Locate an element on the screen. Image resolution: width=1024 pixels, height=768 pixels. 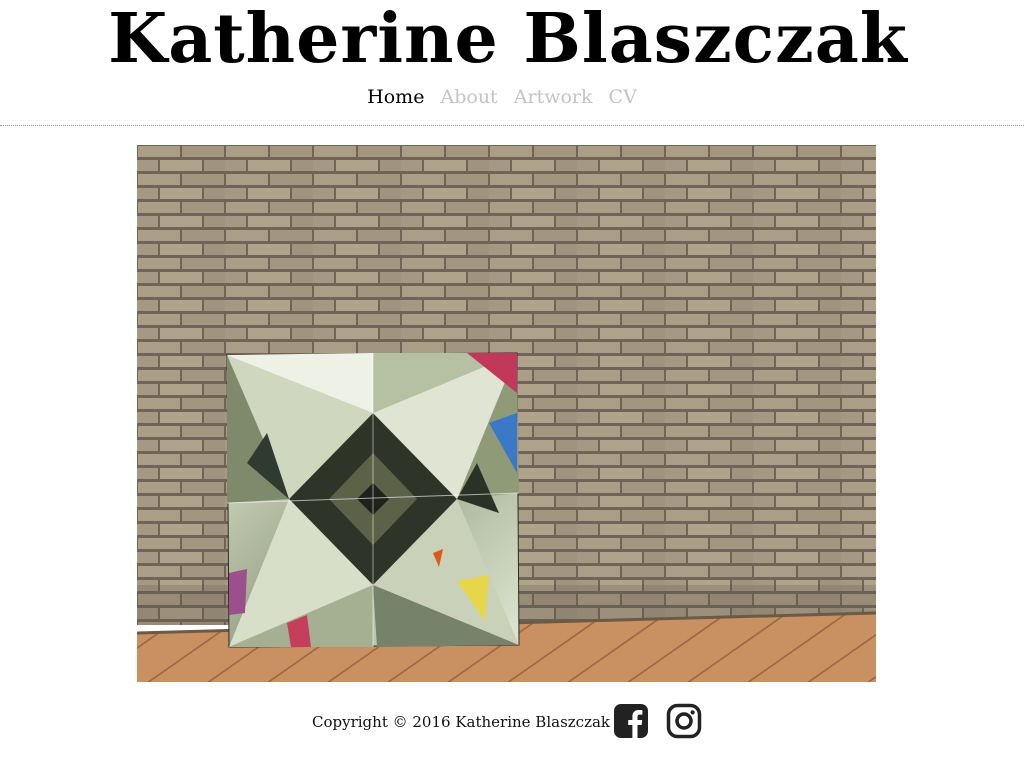
facebook-link is located at coordinates (631, 721).